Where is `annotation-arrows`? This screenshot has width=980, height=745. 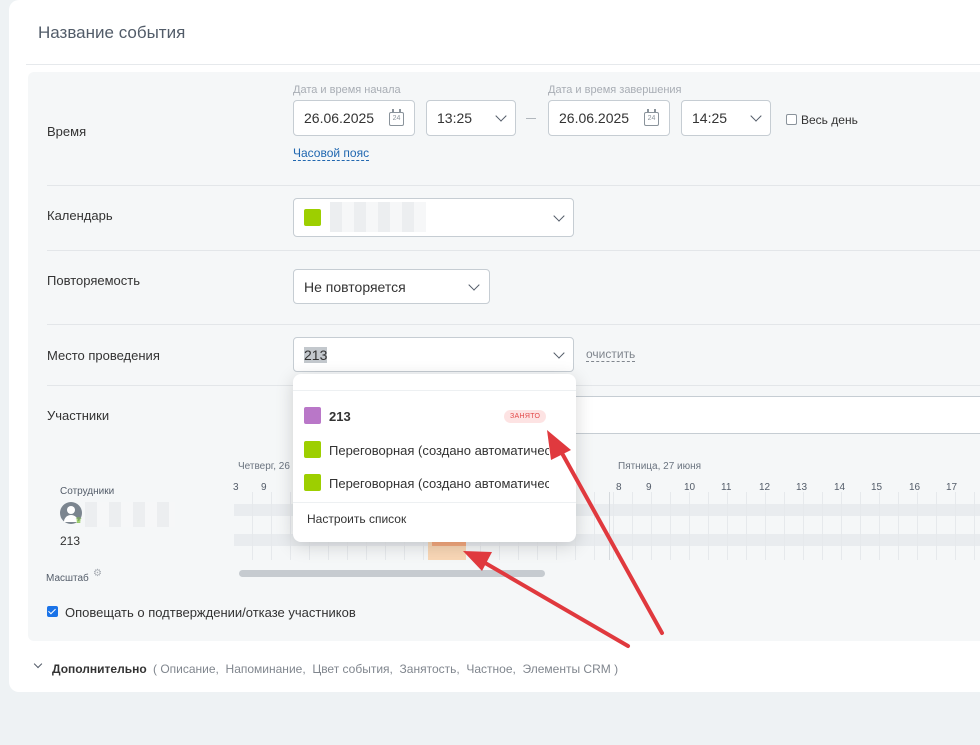
annotation-arrows is located at coordinates (563, 539).